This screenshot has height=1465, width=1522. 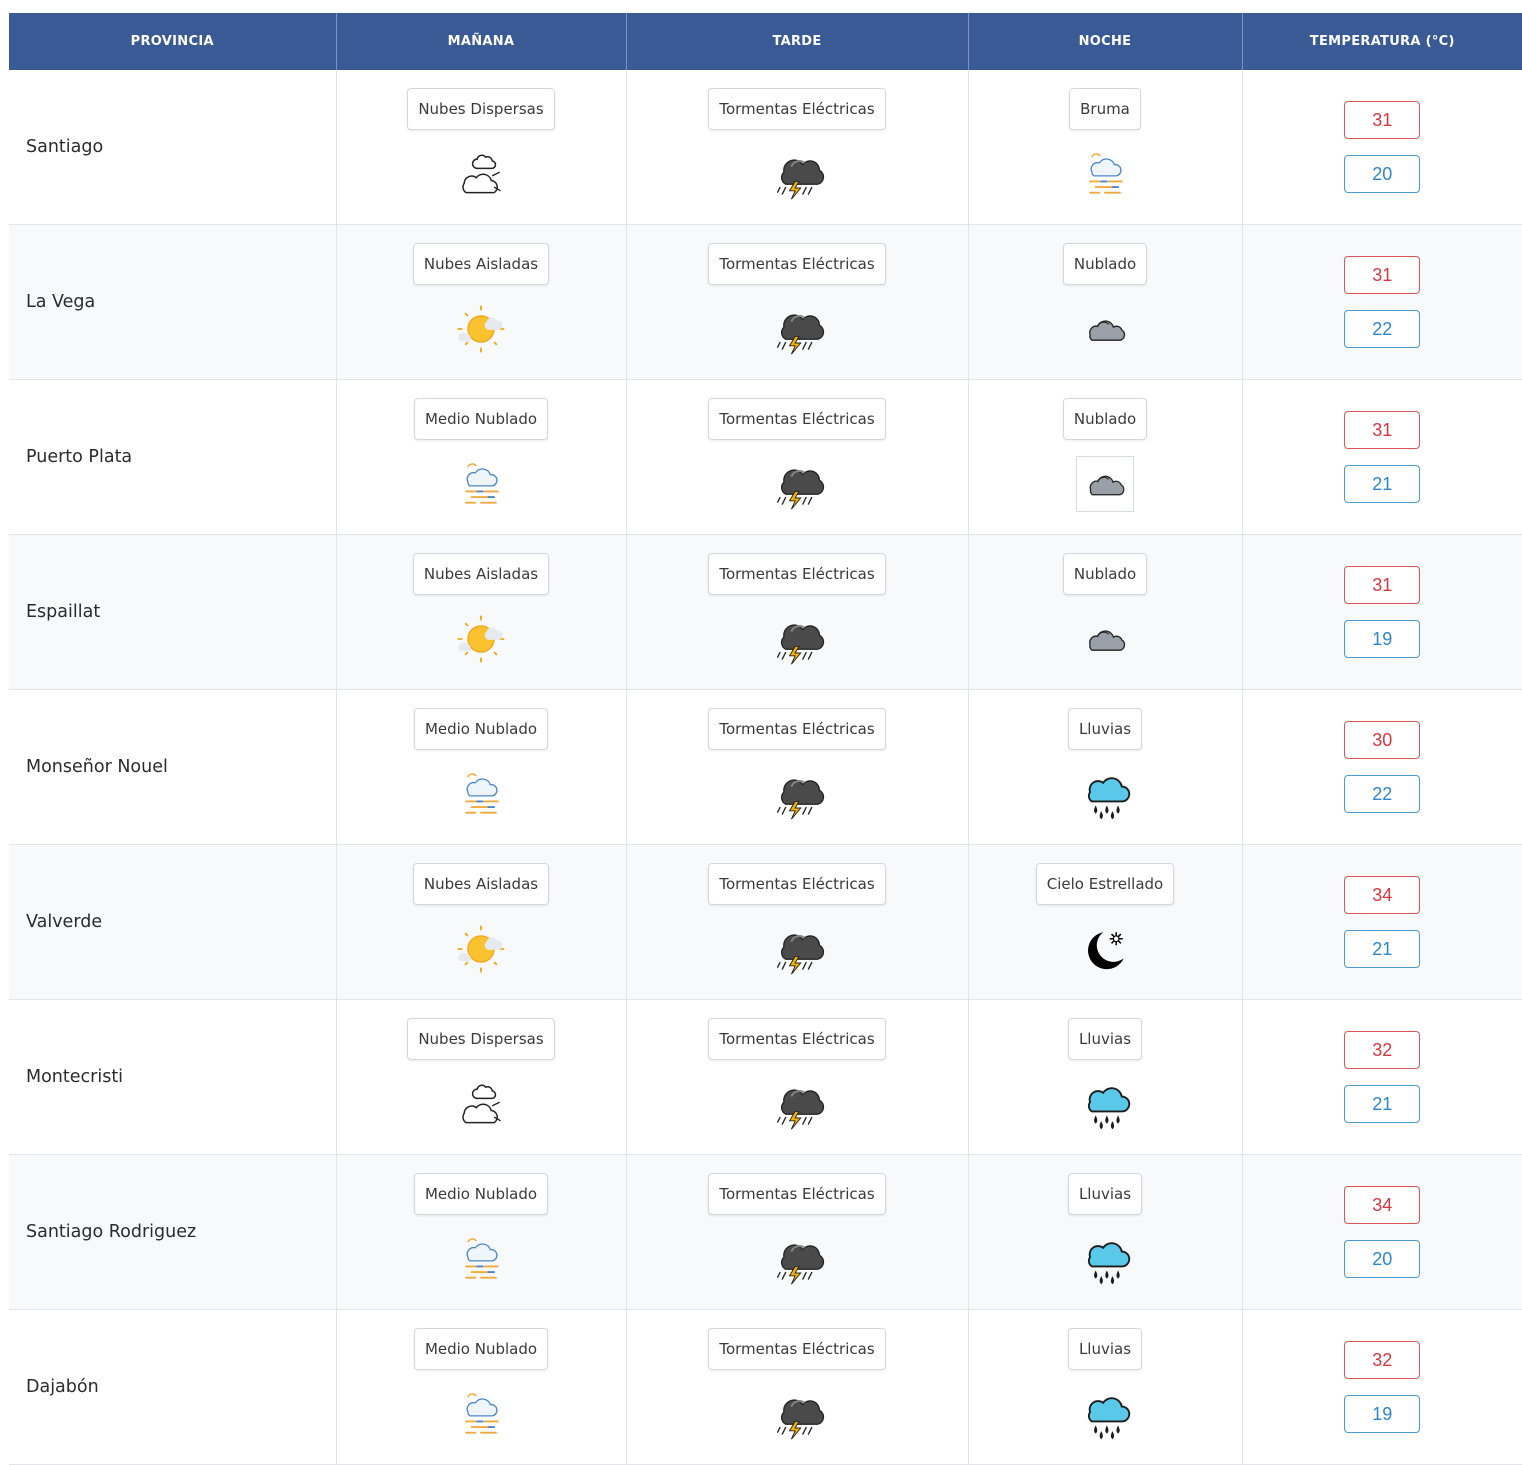 I want to click on moon-star-icon, so click(x=1106, y=951).